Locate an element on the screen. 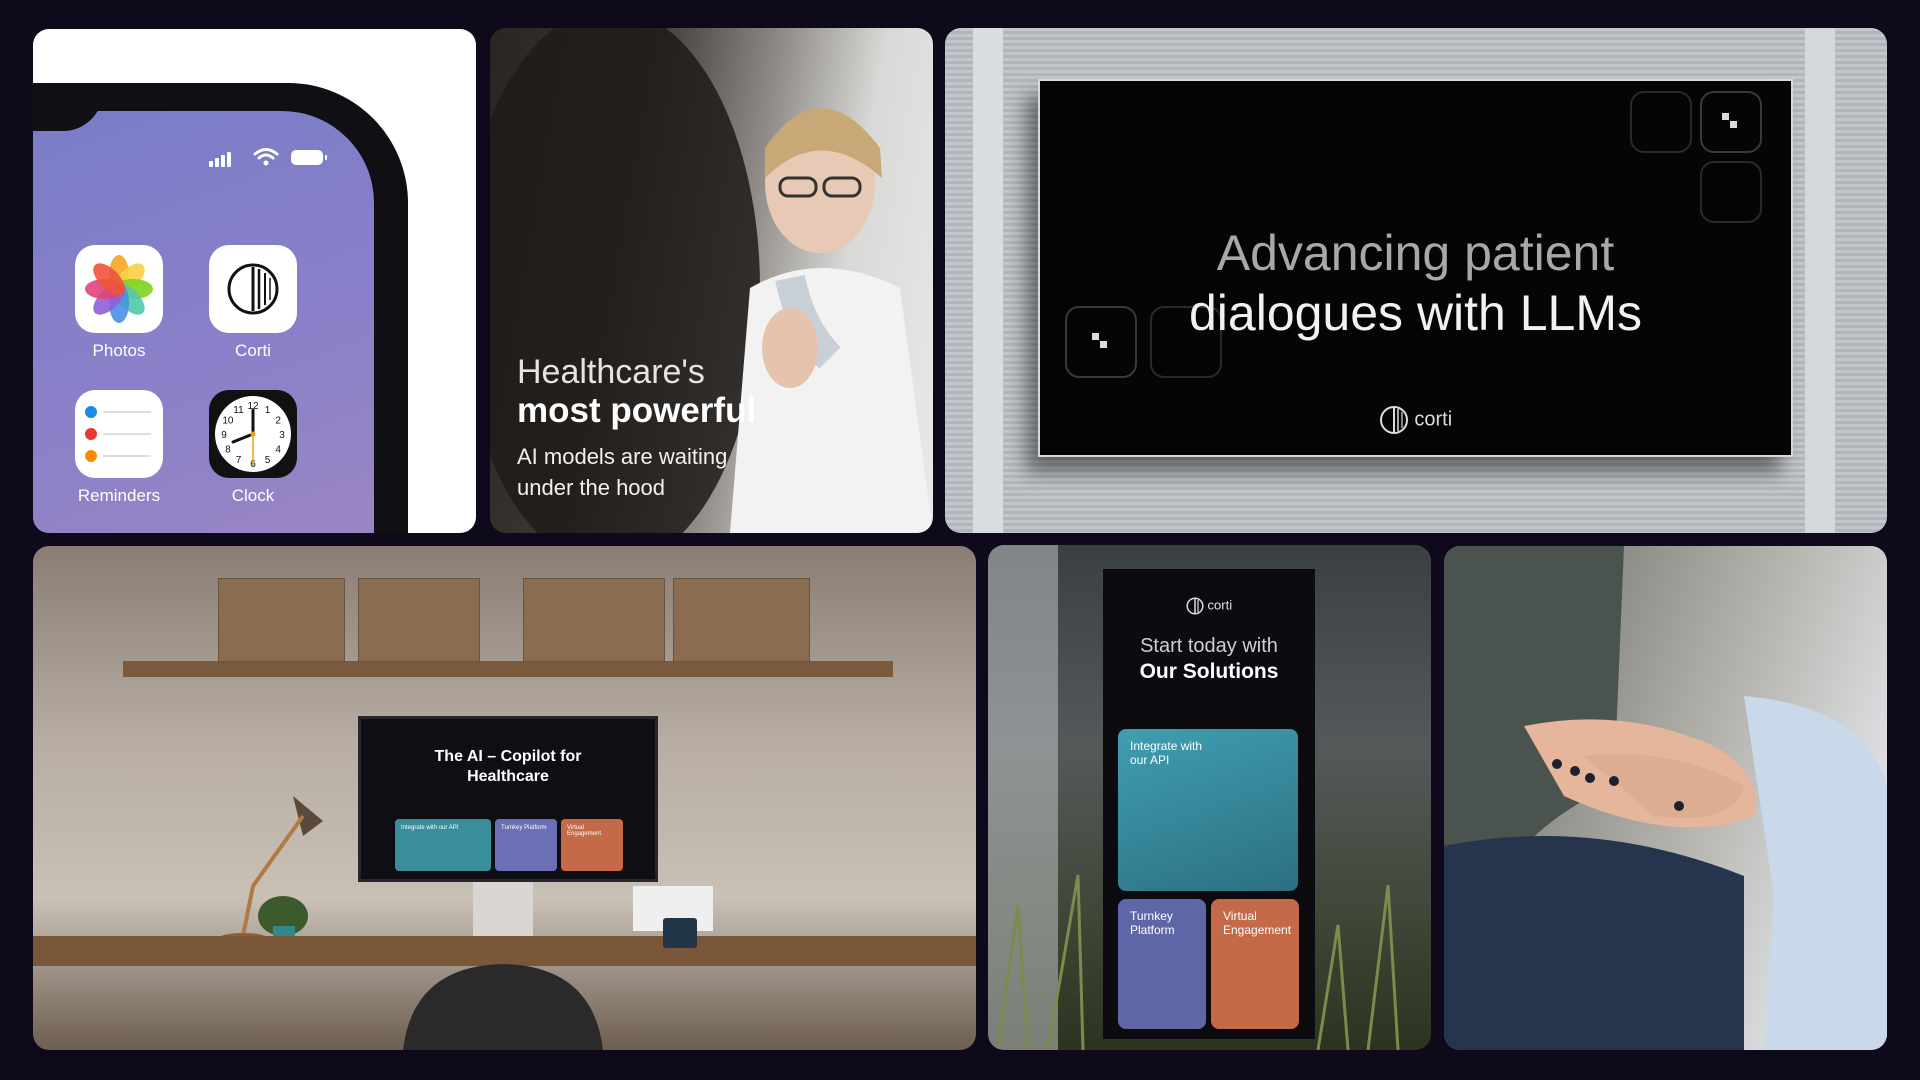 This screenshot has height=1080, width=1920. headline-line-1: Advancing patient is located at coordinates (1415, 253).